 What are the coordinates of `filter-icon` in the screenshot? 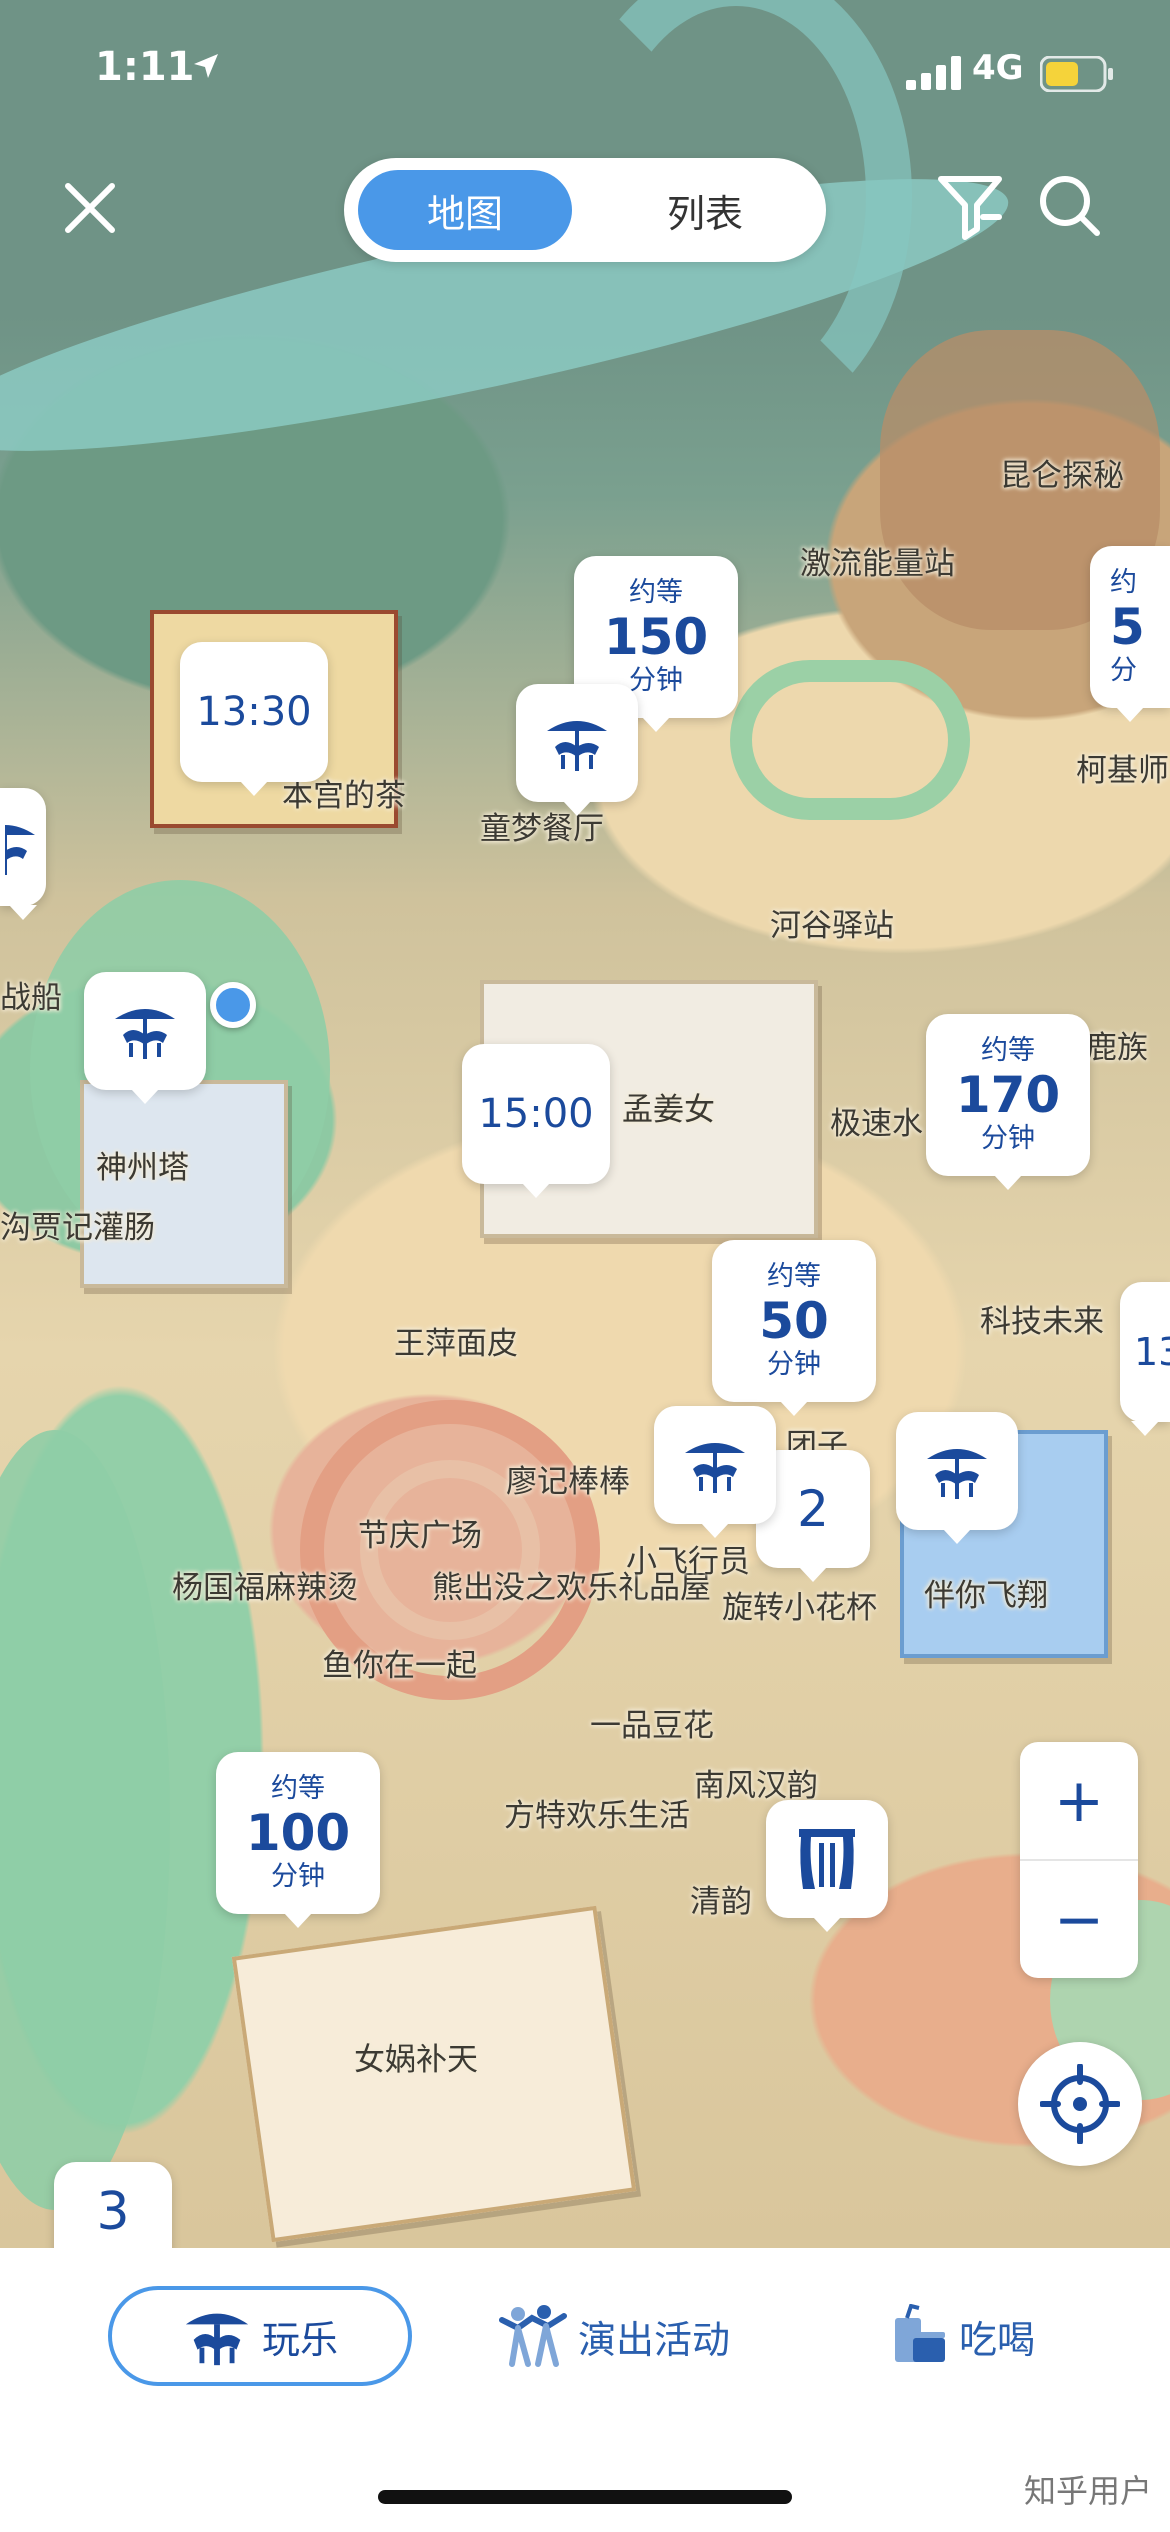 It's located at (970, 208).